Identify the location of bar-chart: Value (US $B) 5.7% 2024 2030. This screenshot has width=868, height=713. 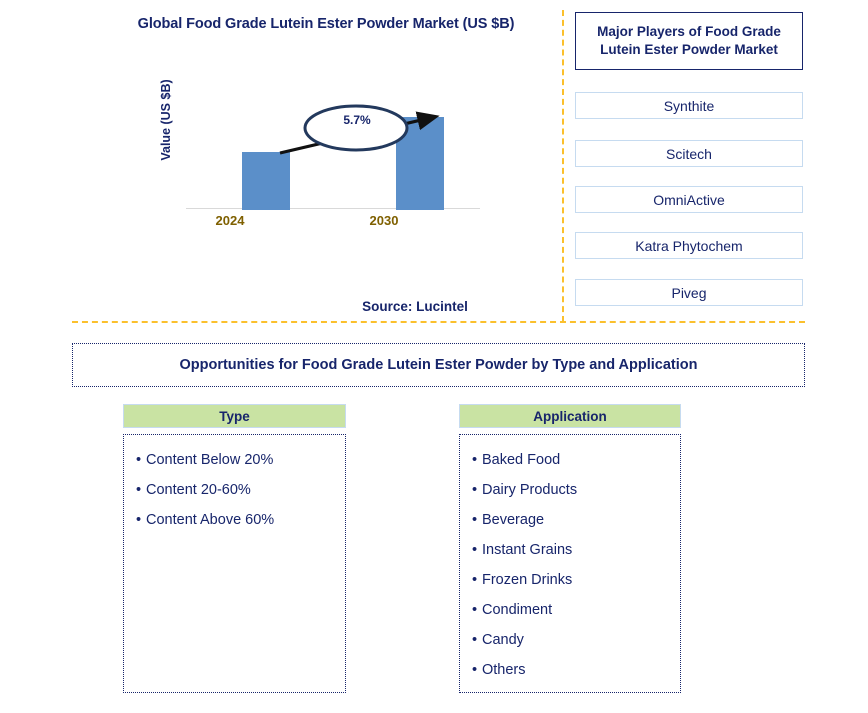
(315, 159).